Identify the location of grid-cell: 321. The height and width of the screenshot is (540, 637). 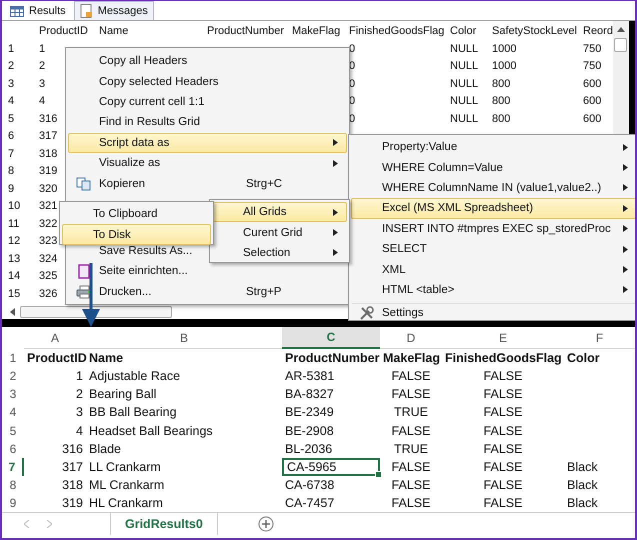
(48, 206).